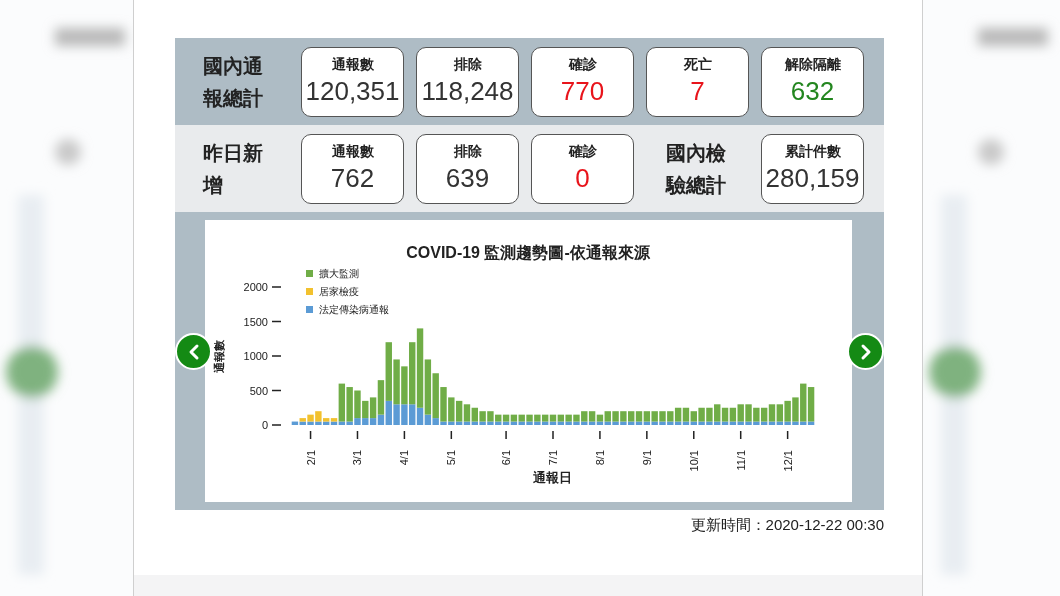 This screenshot has height=596, width=1060. Describe the element at coordinates (582, 178) in the screenshot. I see `stat-value: 0` at that location.